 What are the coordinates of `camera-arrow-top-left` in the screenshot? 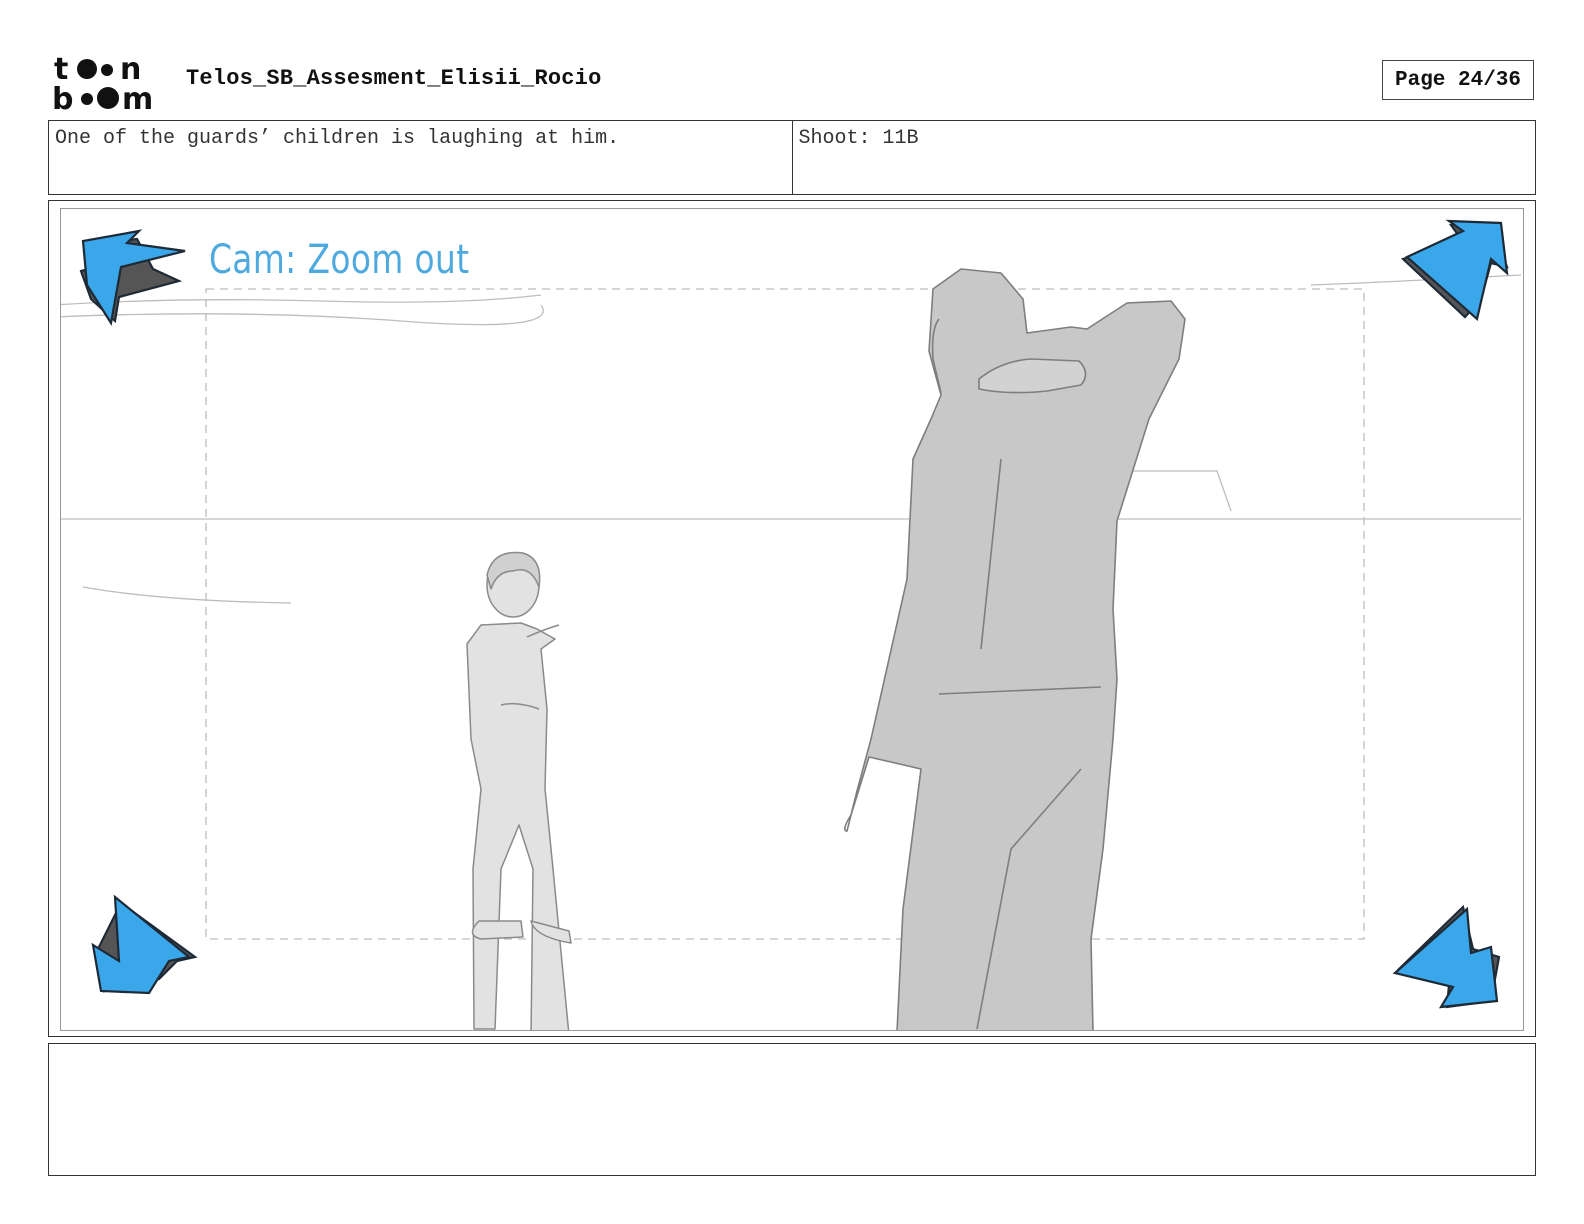 It's located at (132, 277).